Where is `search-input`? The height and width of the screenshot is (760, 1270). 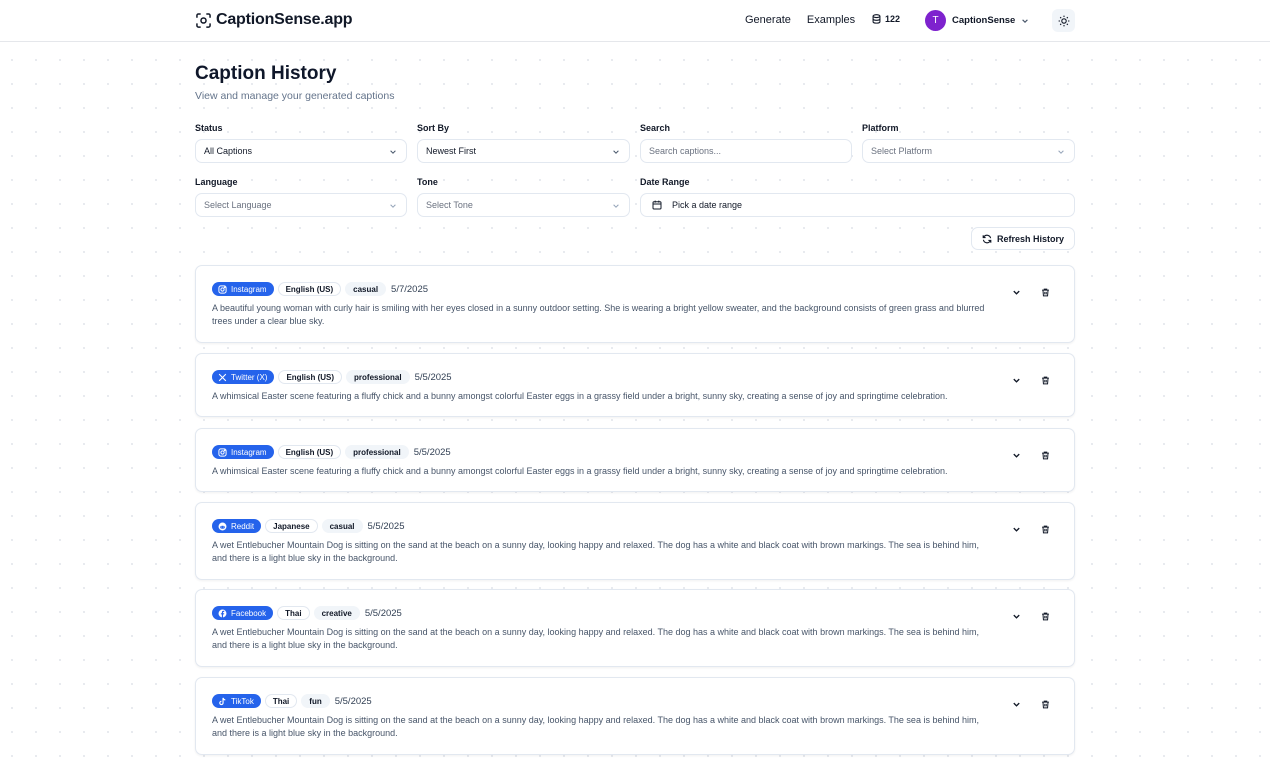 search-input is located at coordinates (746, 151).